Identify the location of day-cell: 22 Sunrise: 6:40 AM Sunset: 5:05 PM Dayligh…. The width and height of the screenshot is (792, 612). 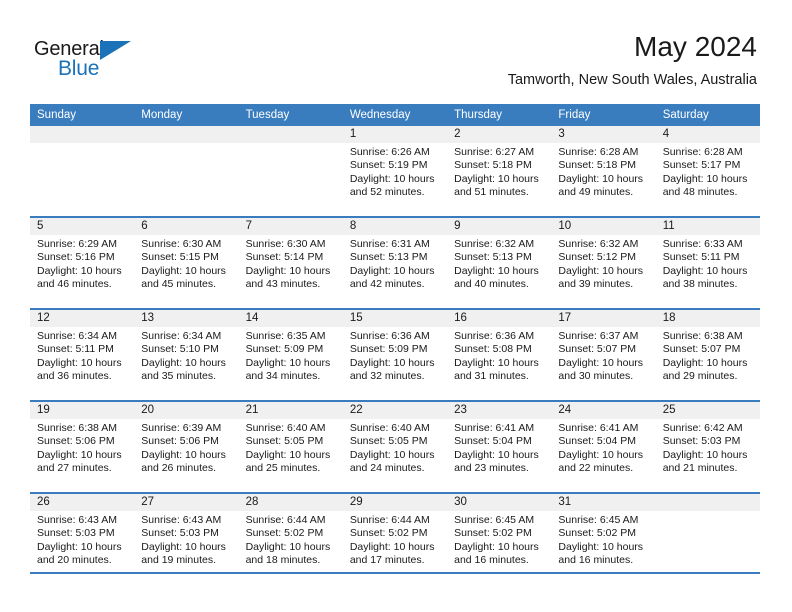
(395, 447).